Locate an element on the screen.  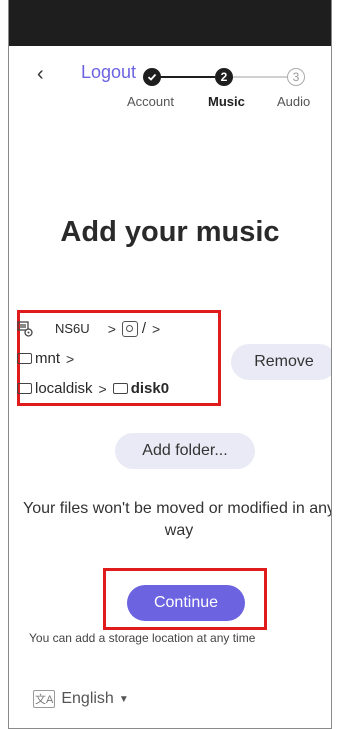
path-row-mnt: mnt > is located at coordinates (48, 358).